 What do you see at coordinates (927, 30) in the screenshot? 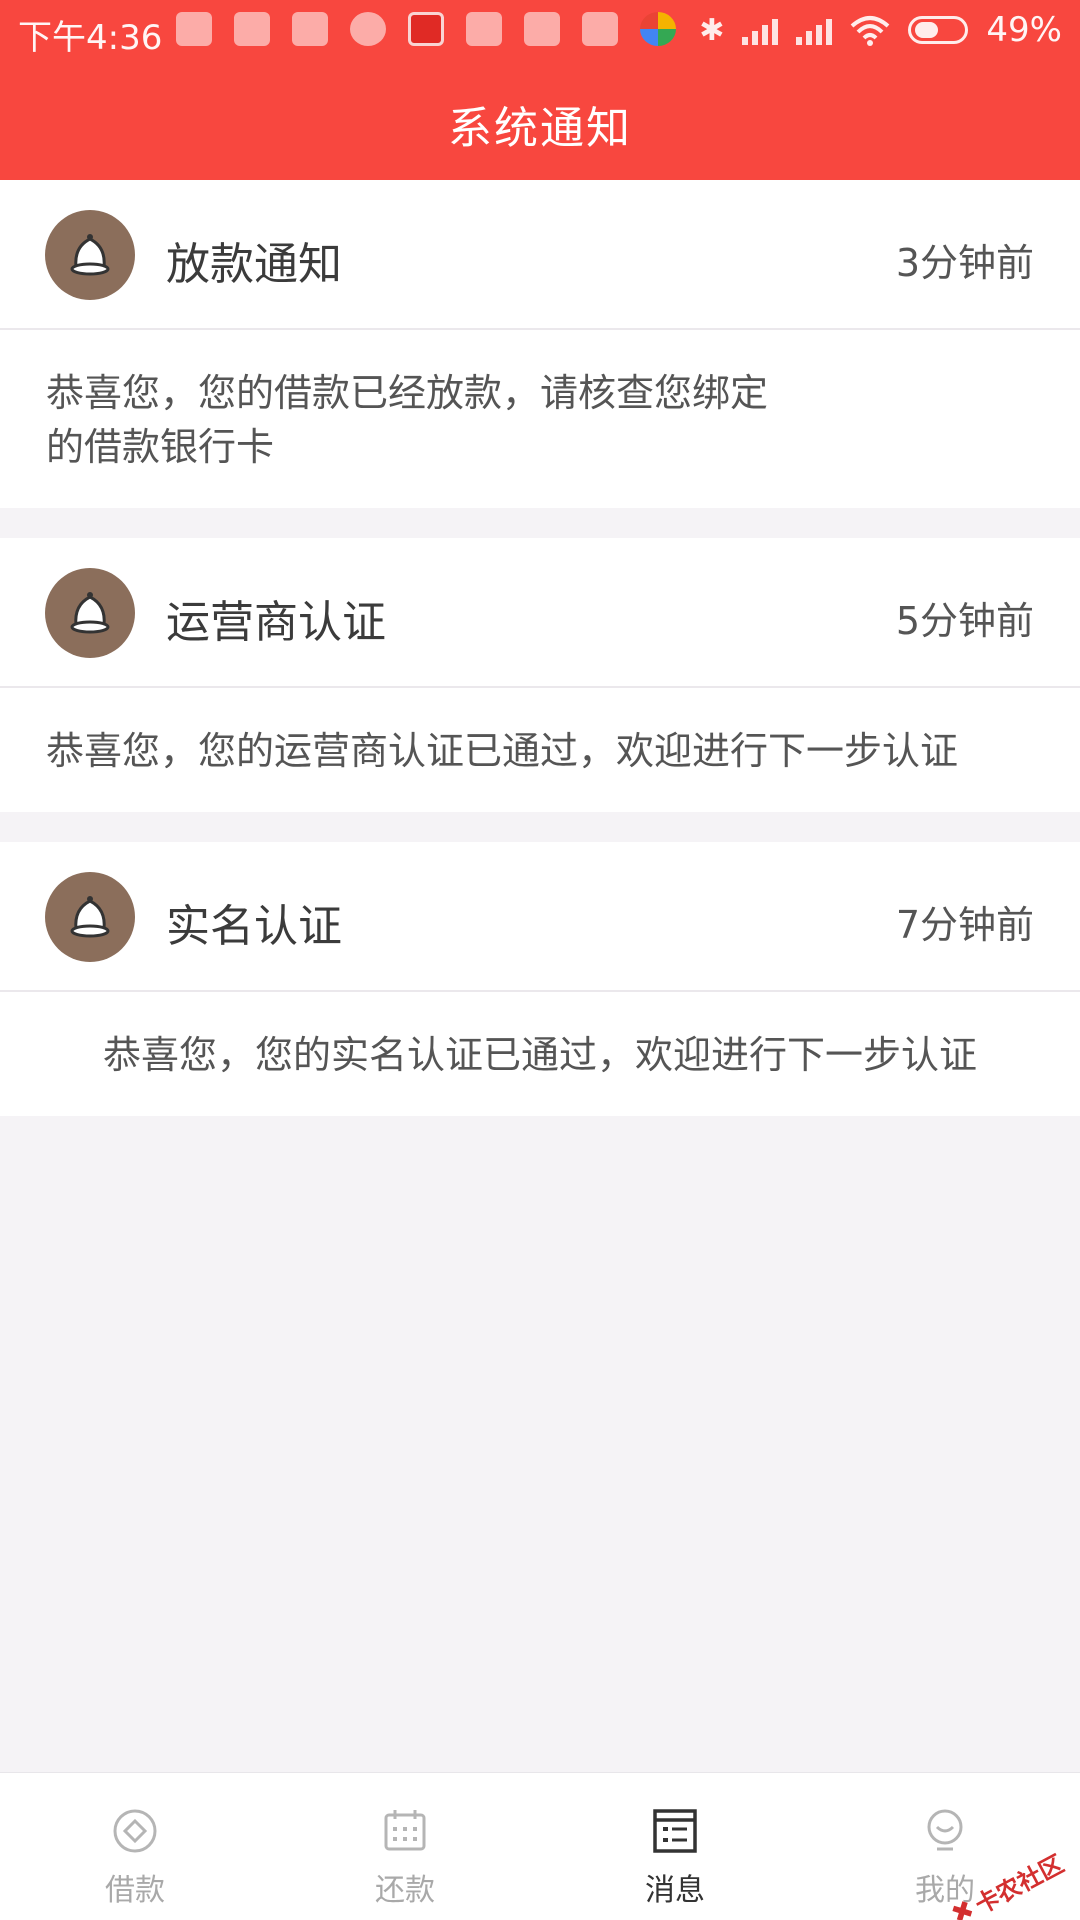
I see `battery-fill` at bounding box center [927, 30].